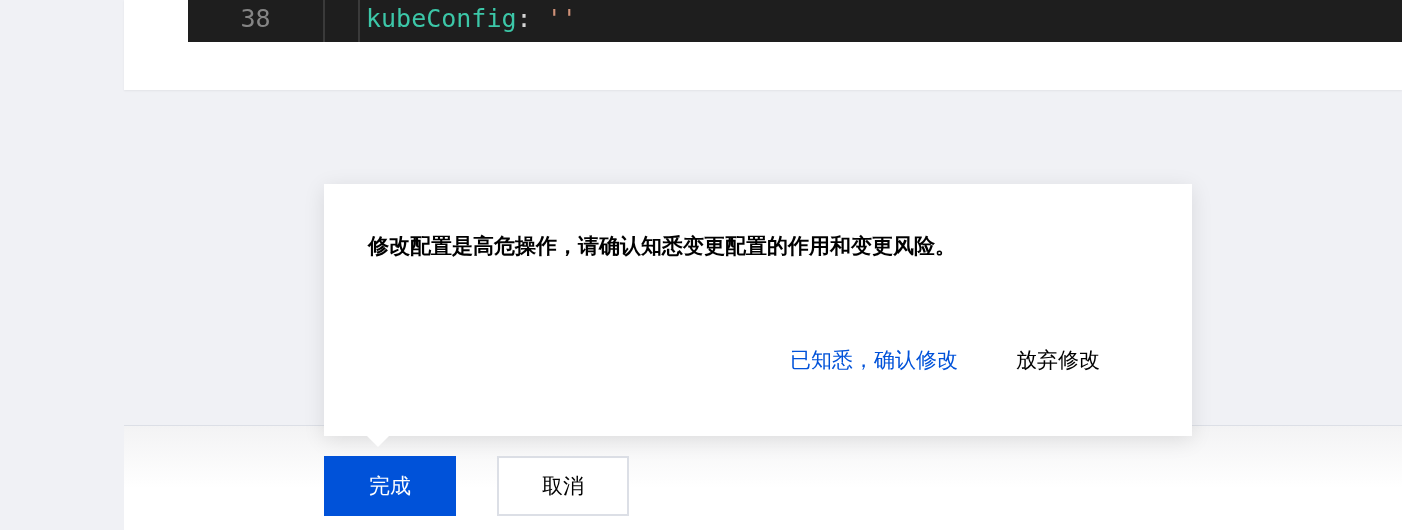  I want to click on done-button: 完成, so click(390, 486).